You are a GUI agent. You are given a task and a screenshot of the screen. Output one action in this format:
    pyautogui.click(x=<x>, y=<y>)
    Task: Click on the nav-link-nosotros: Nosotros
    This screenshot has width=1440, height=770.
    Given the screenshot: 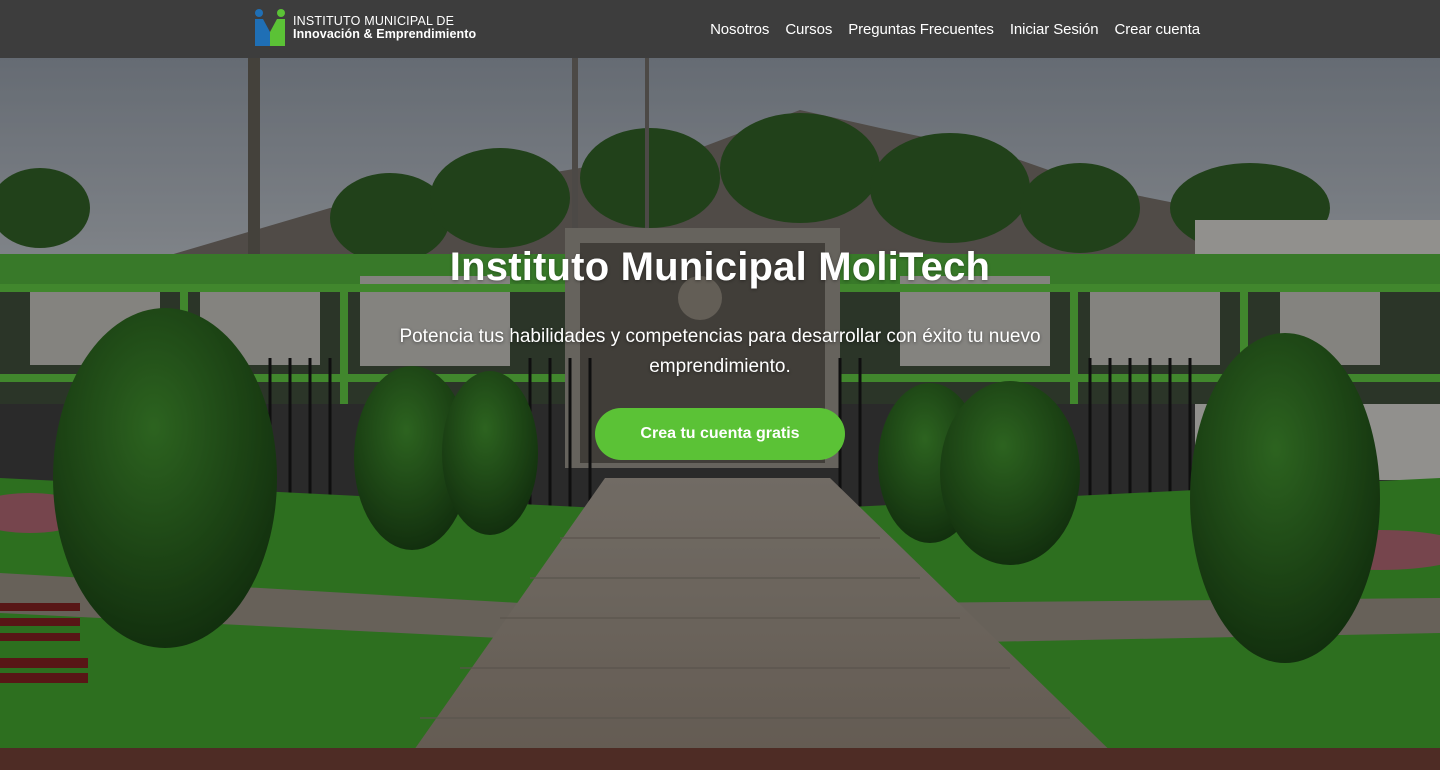 What is the action you would take?
    pyautogui.click(x=739, y=29)
    